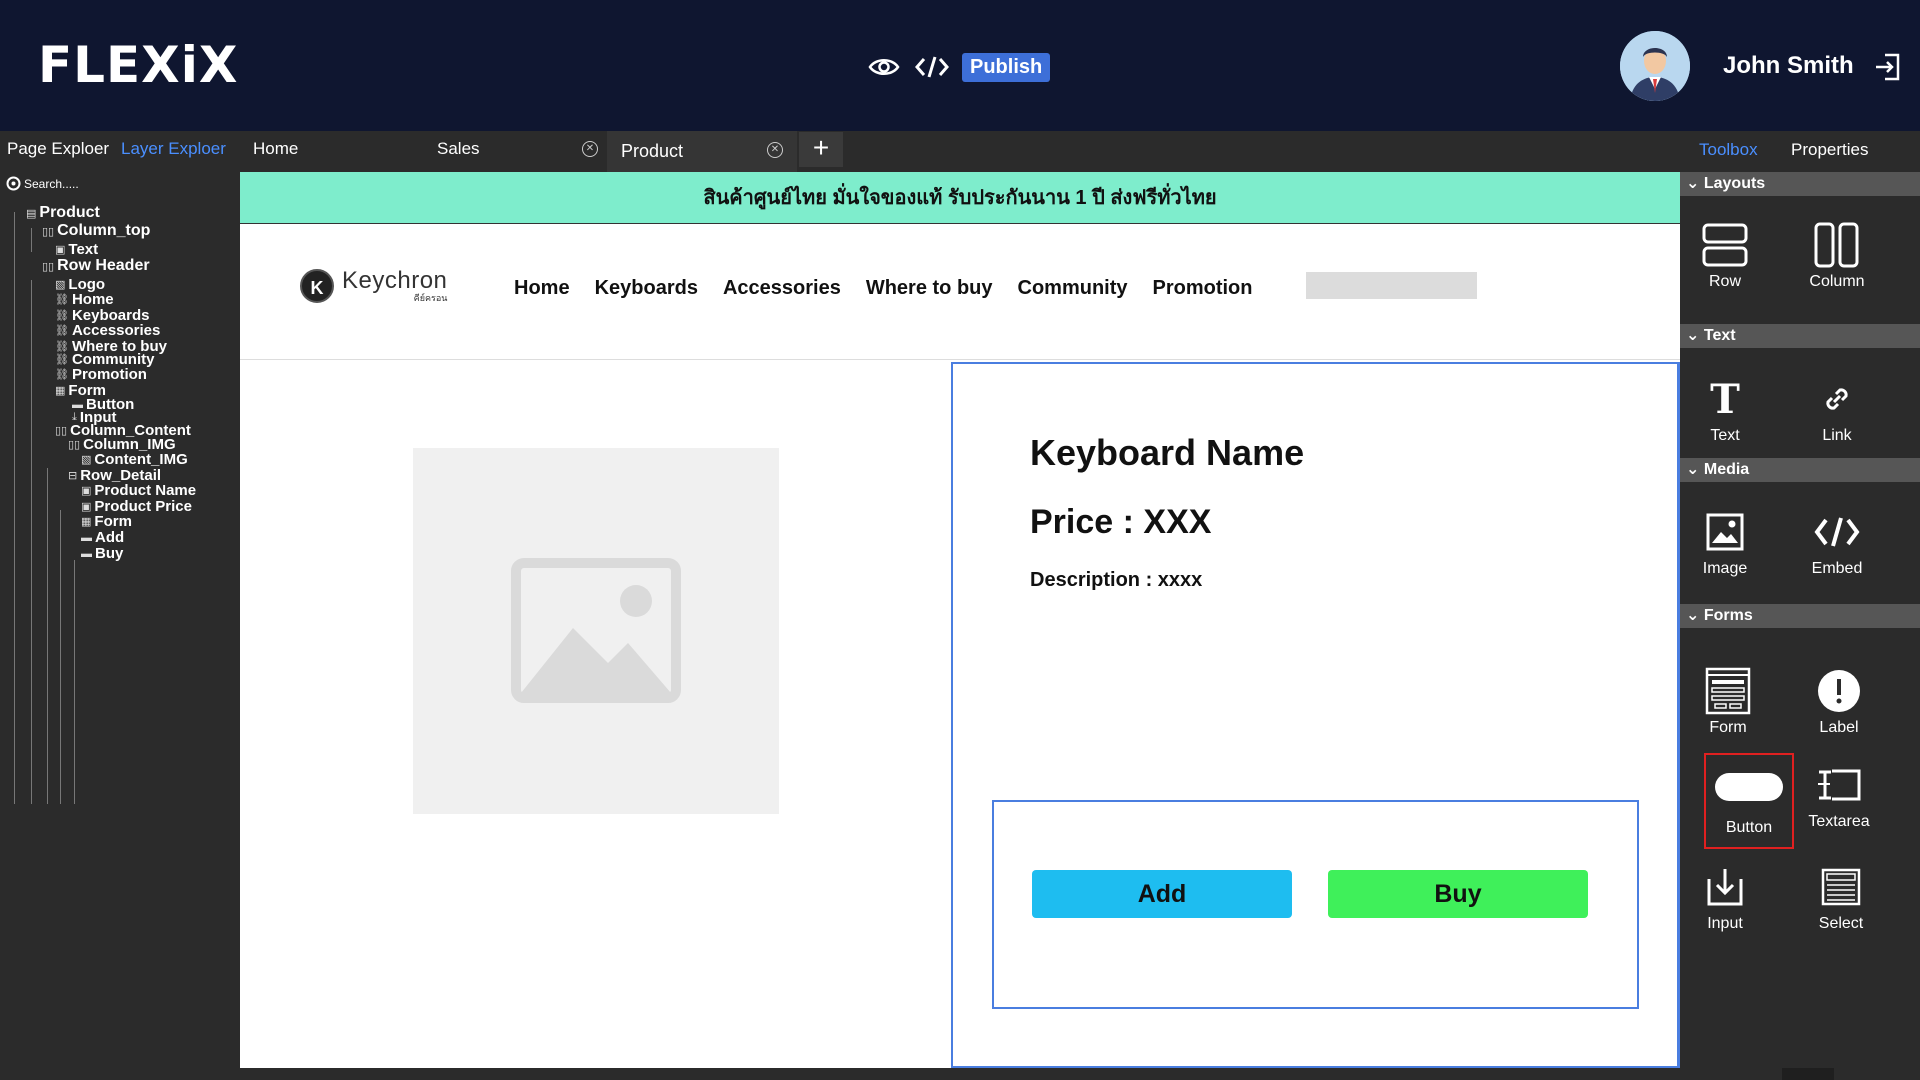  I want to click on nav-link-promotion: Promotion, so click(1203, 288).